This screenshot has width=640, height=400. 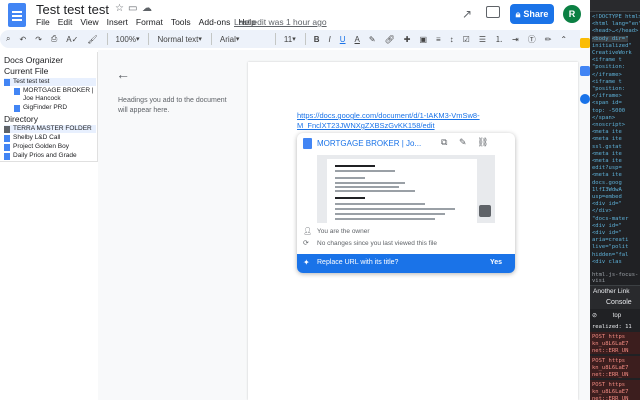 I want to click on activity-trend-icon: ↗, so click(x=467, y=14).